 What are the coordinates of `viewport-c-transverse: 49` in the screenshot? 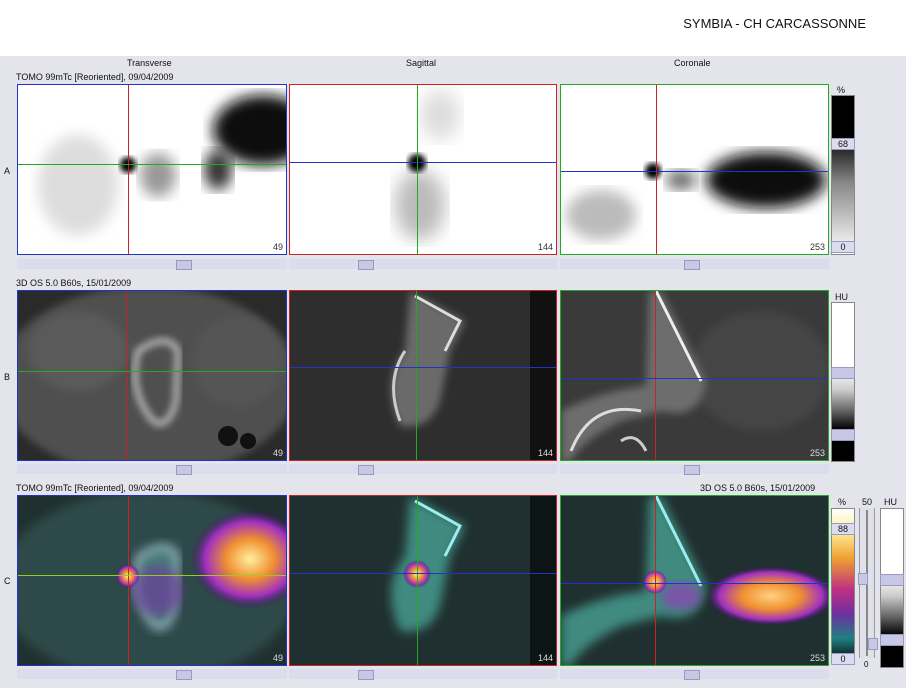 It's located at (152, 580).